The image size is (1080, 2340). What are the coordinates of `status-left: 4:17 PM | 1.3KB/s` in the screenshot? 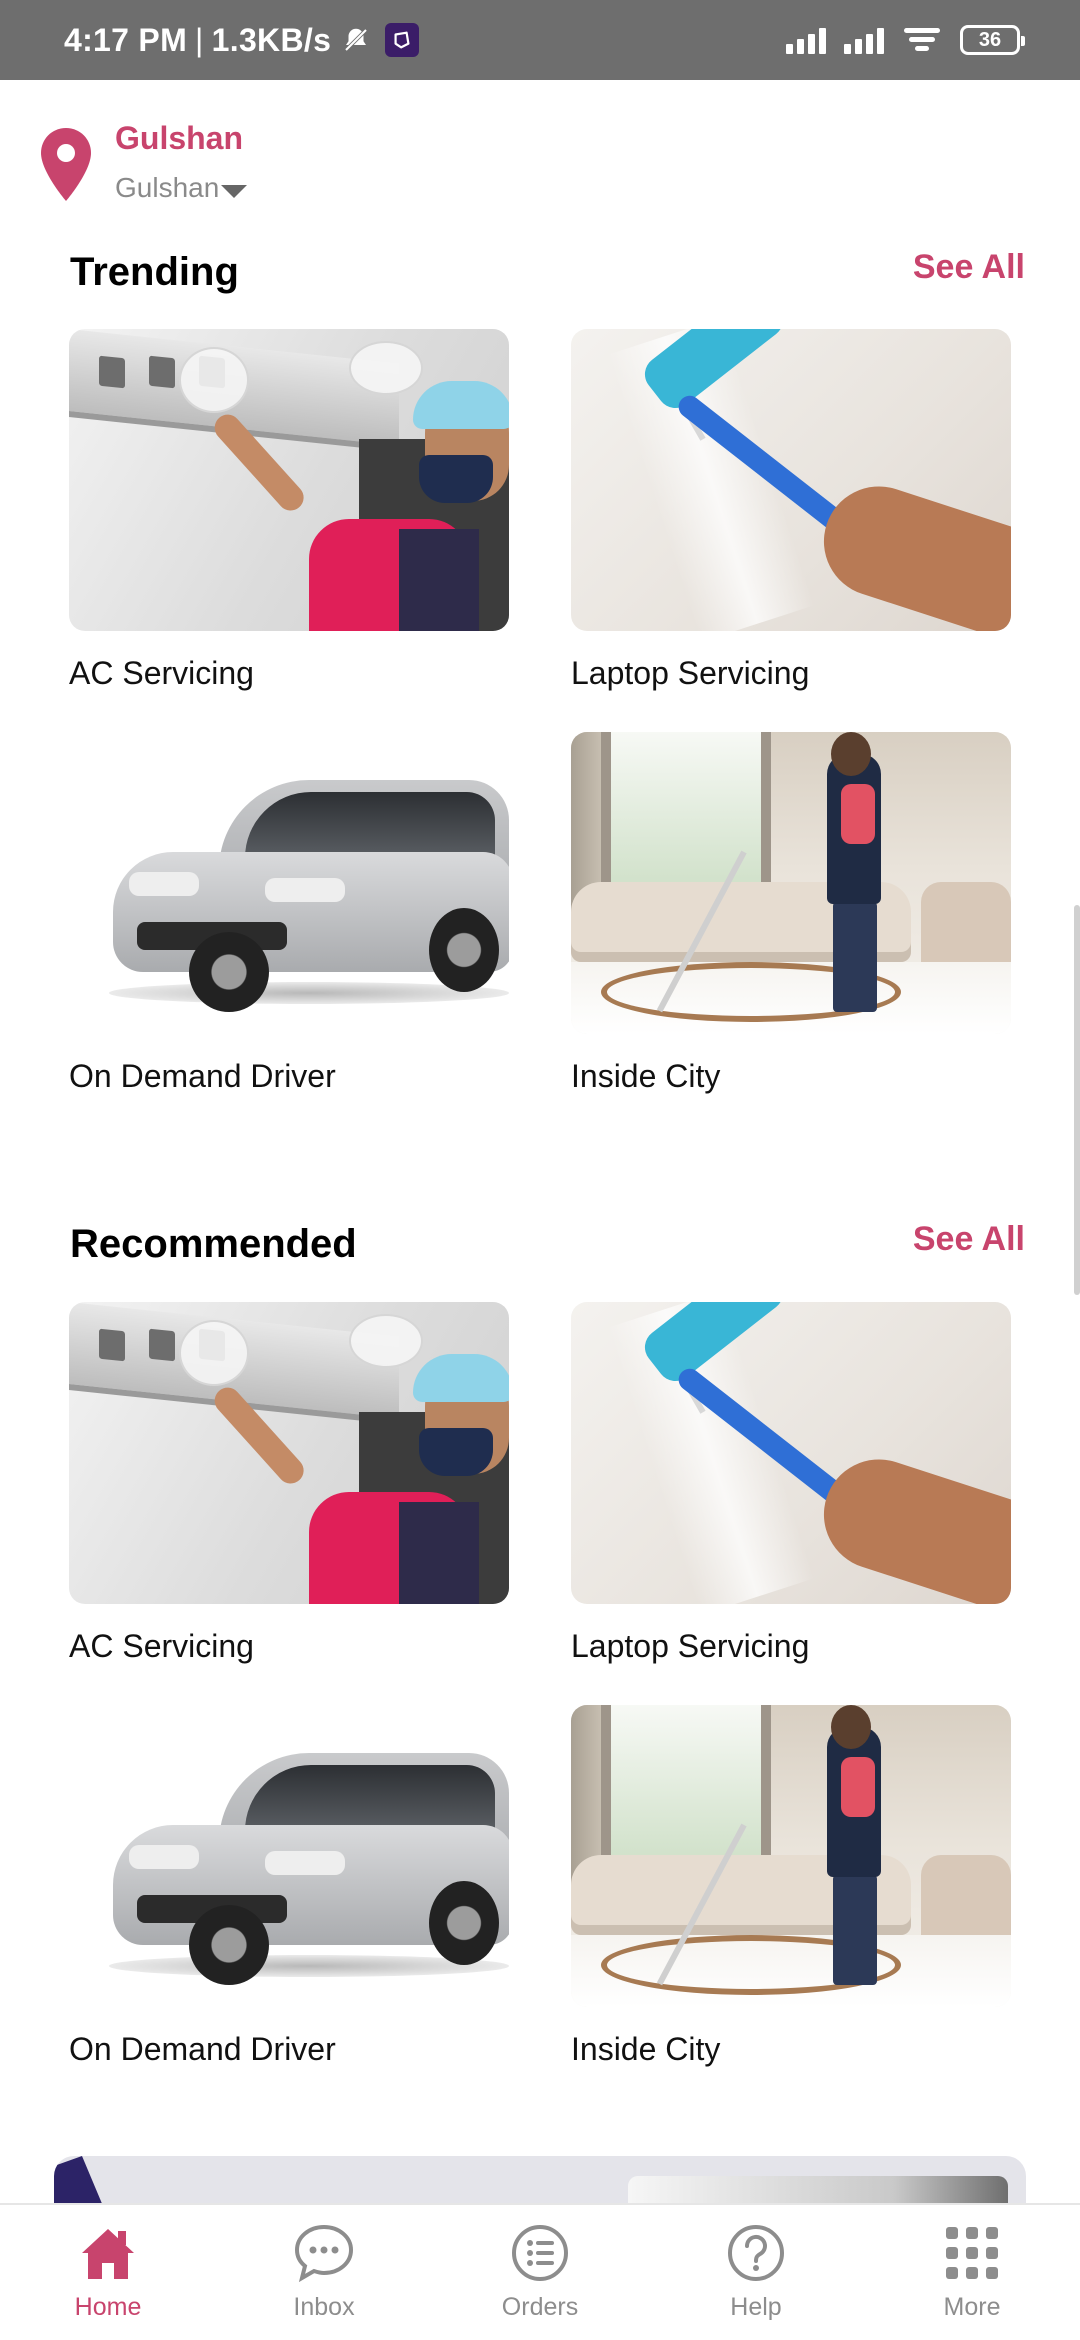 It's located at (242, 40).